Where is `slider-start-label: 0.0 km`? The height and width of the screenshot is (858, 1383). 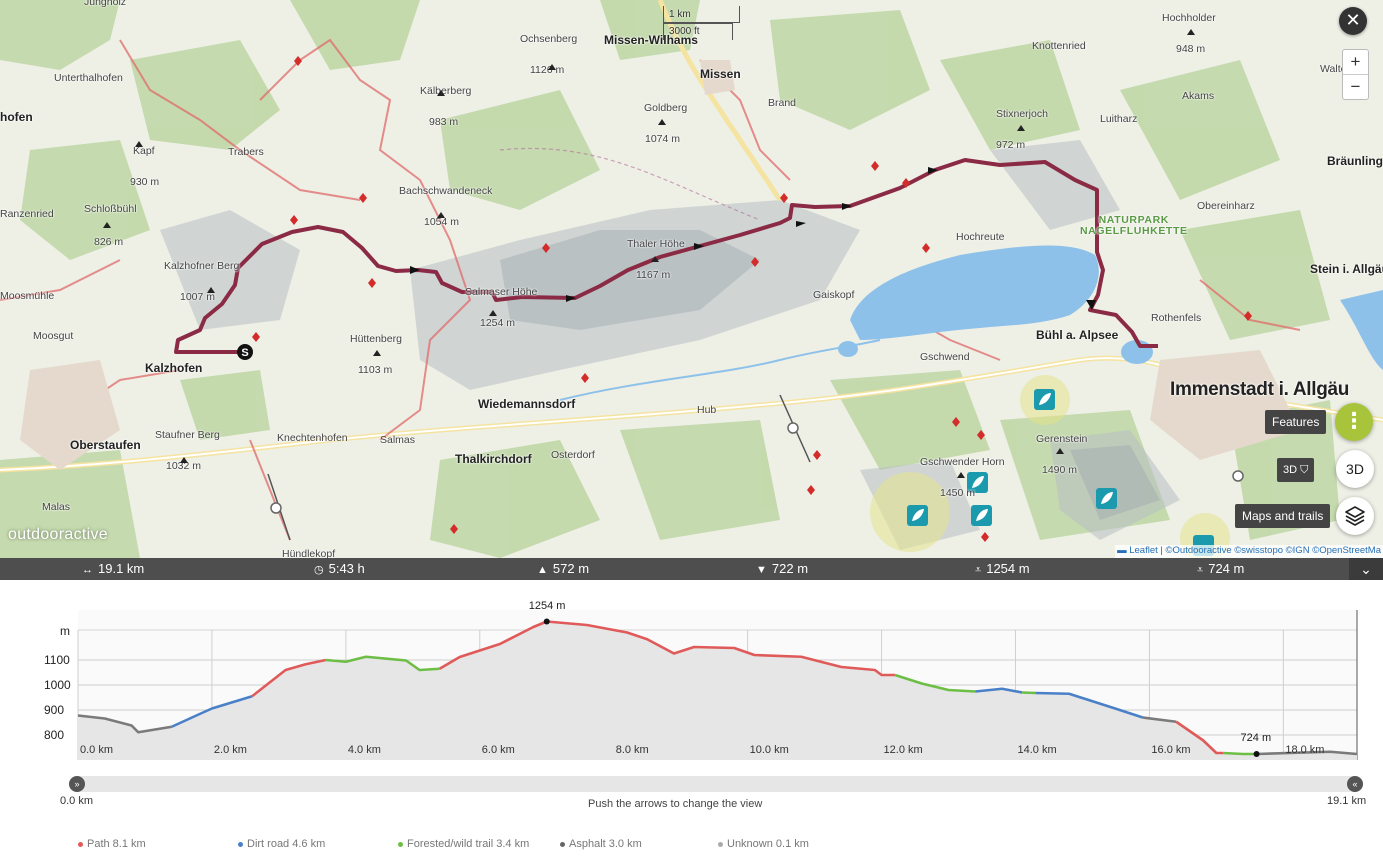
slider-start-label: 0.0 km is located at coordinates (77, 801).